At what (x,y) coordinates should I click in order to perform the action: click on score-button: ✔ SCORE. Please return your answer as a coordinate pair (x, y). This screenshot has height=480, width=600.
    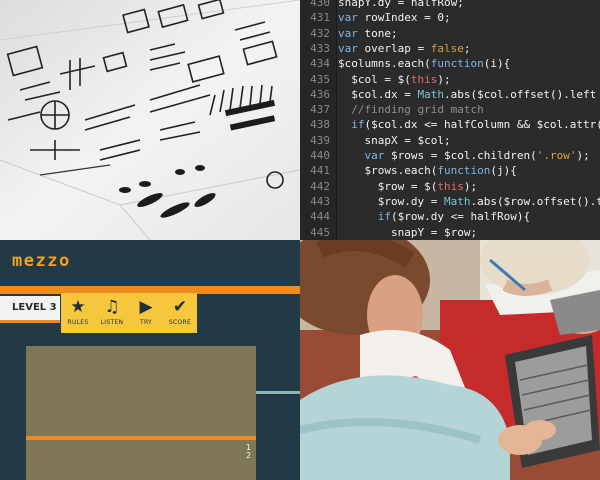
    Looking at the image, I should click on (180, 313).